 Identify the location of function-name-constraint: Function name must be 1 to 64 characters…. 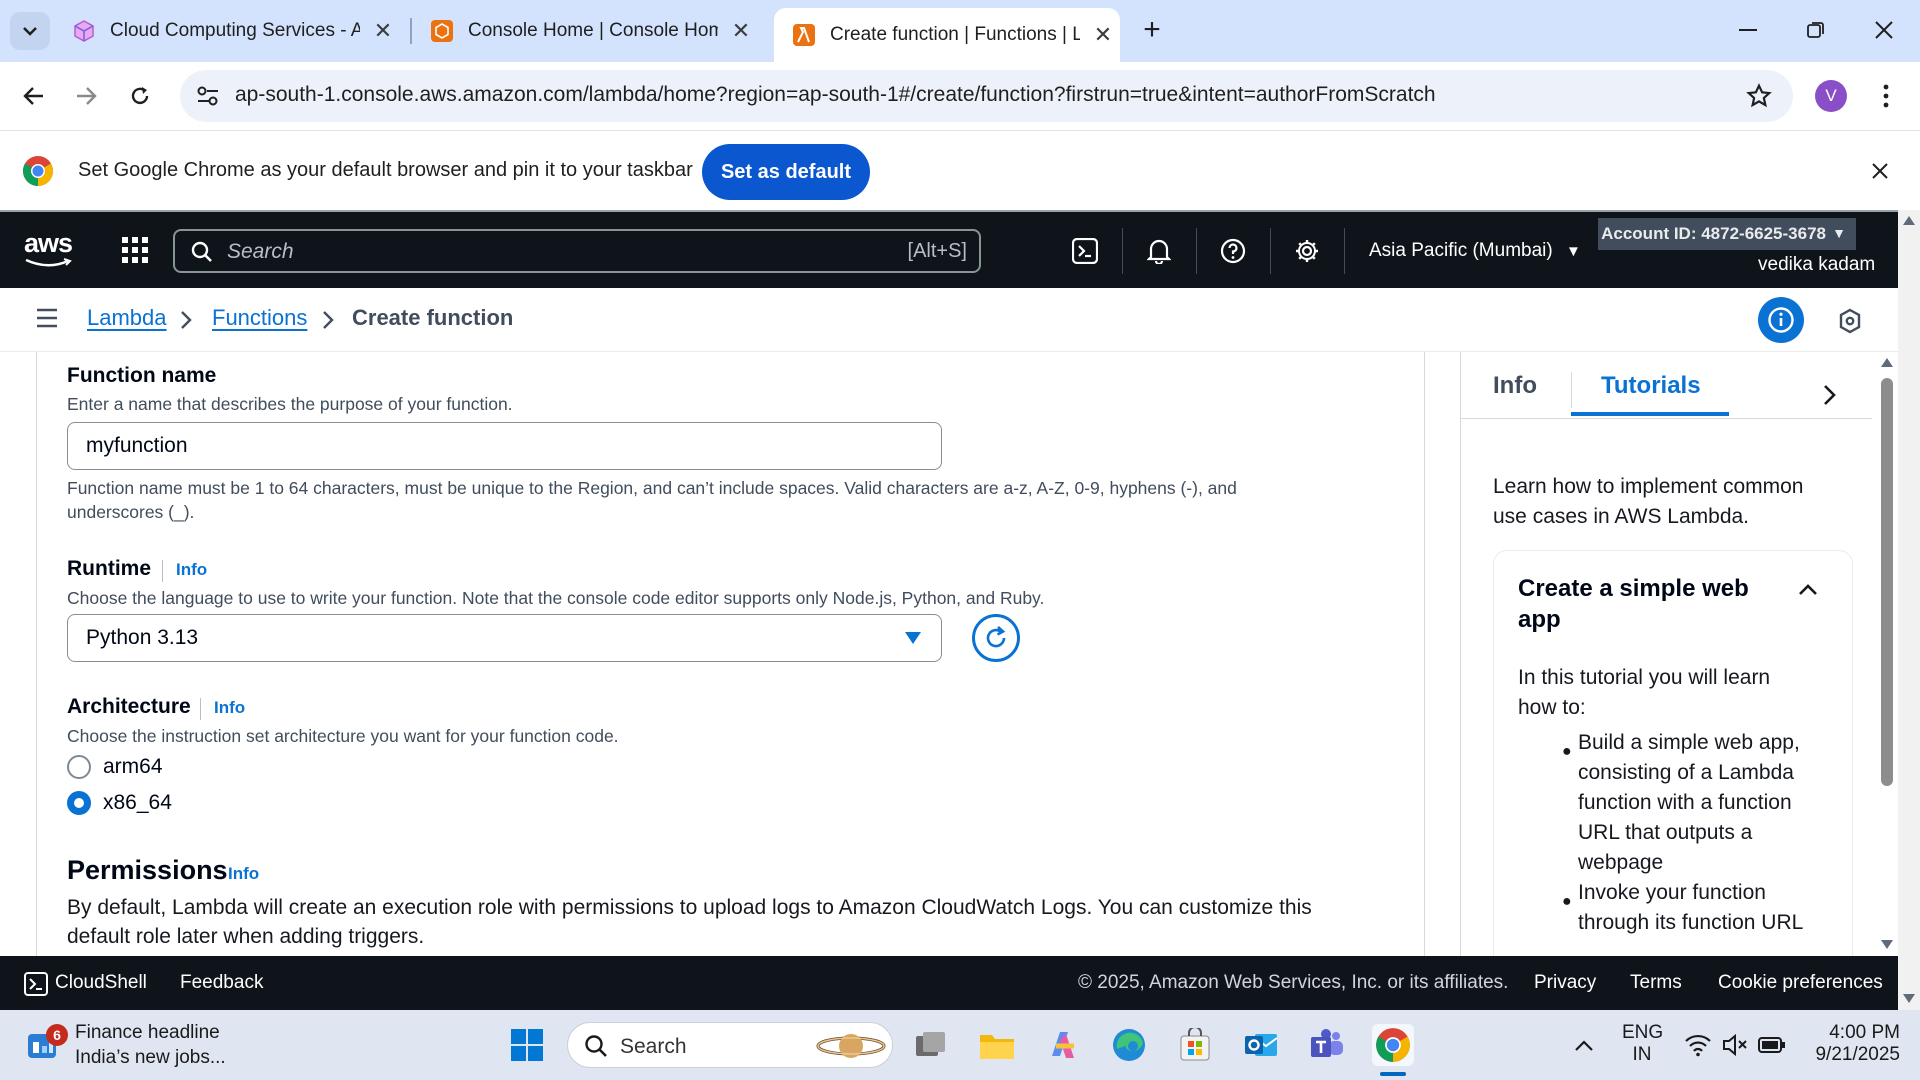
(652, 488).